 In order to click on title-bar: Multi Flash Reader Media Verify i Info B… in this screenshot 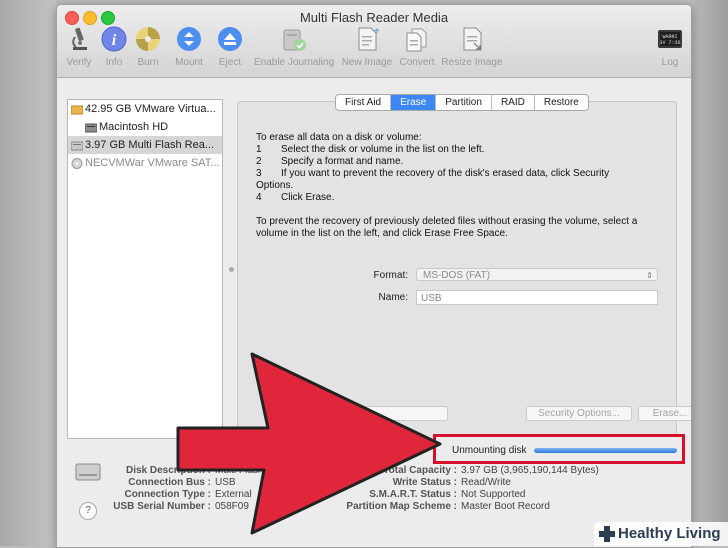, I will do `click(374, 41)`.